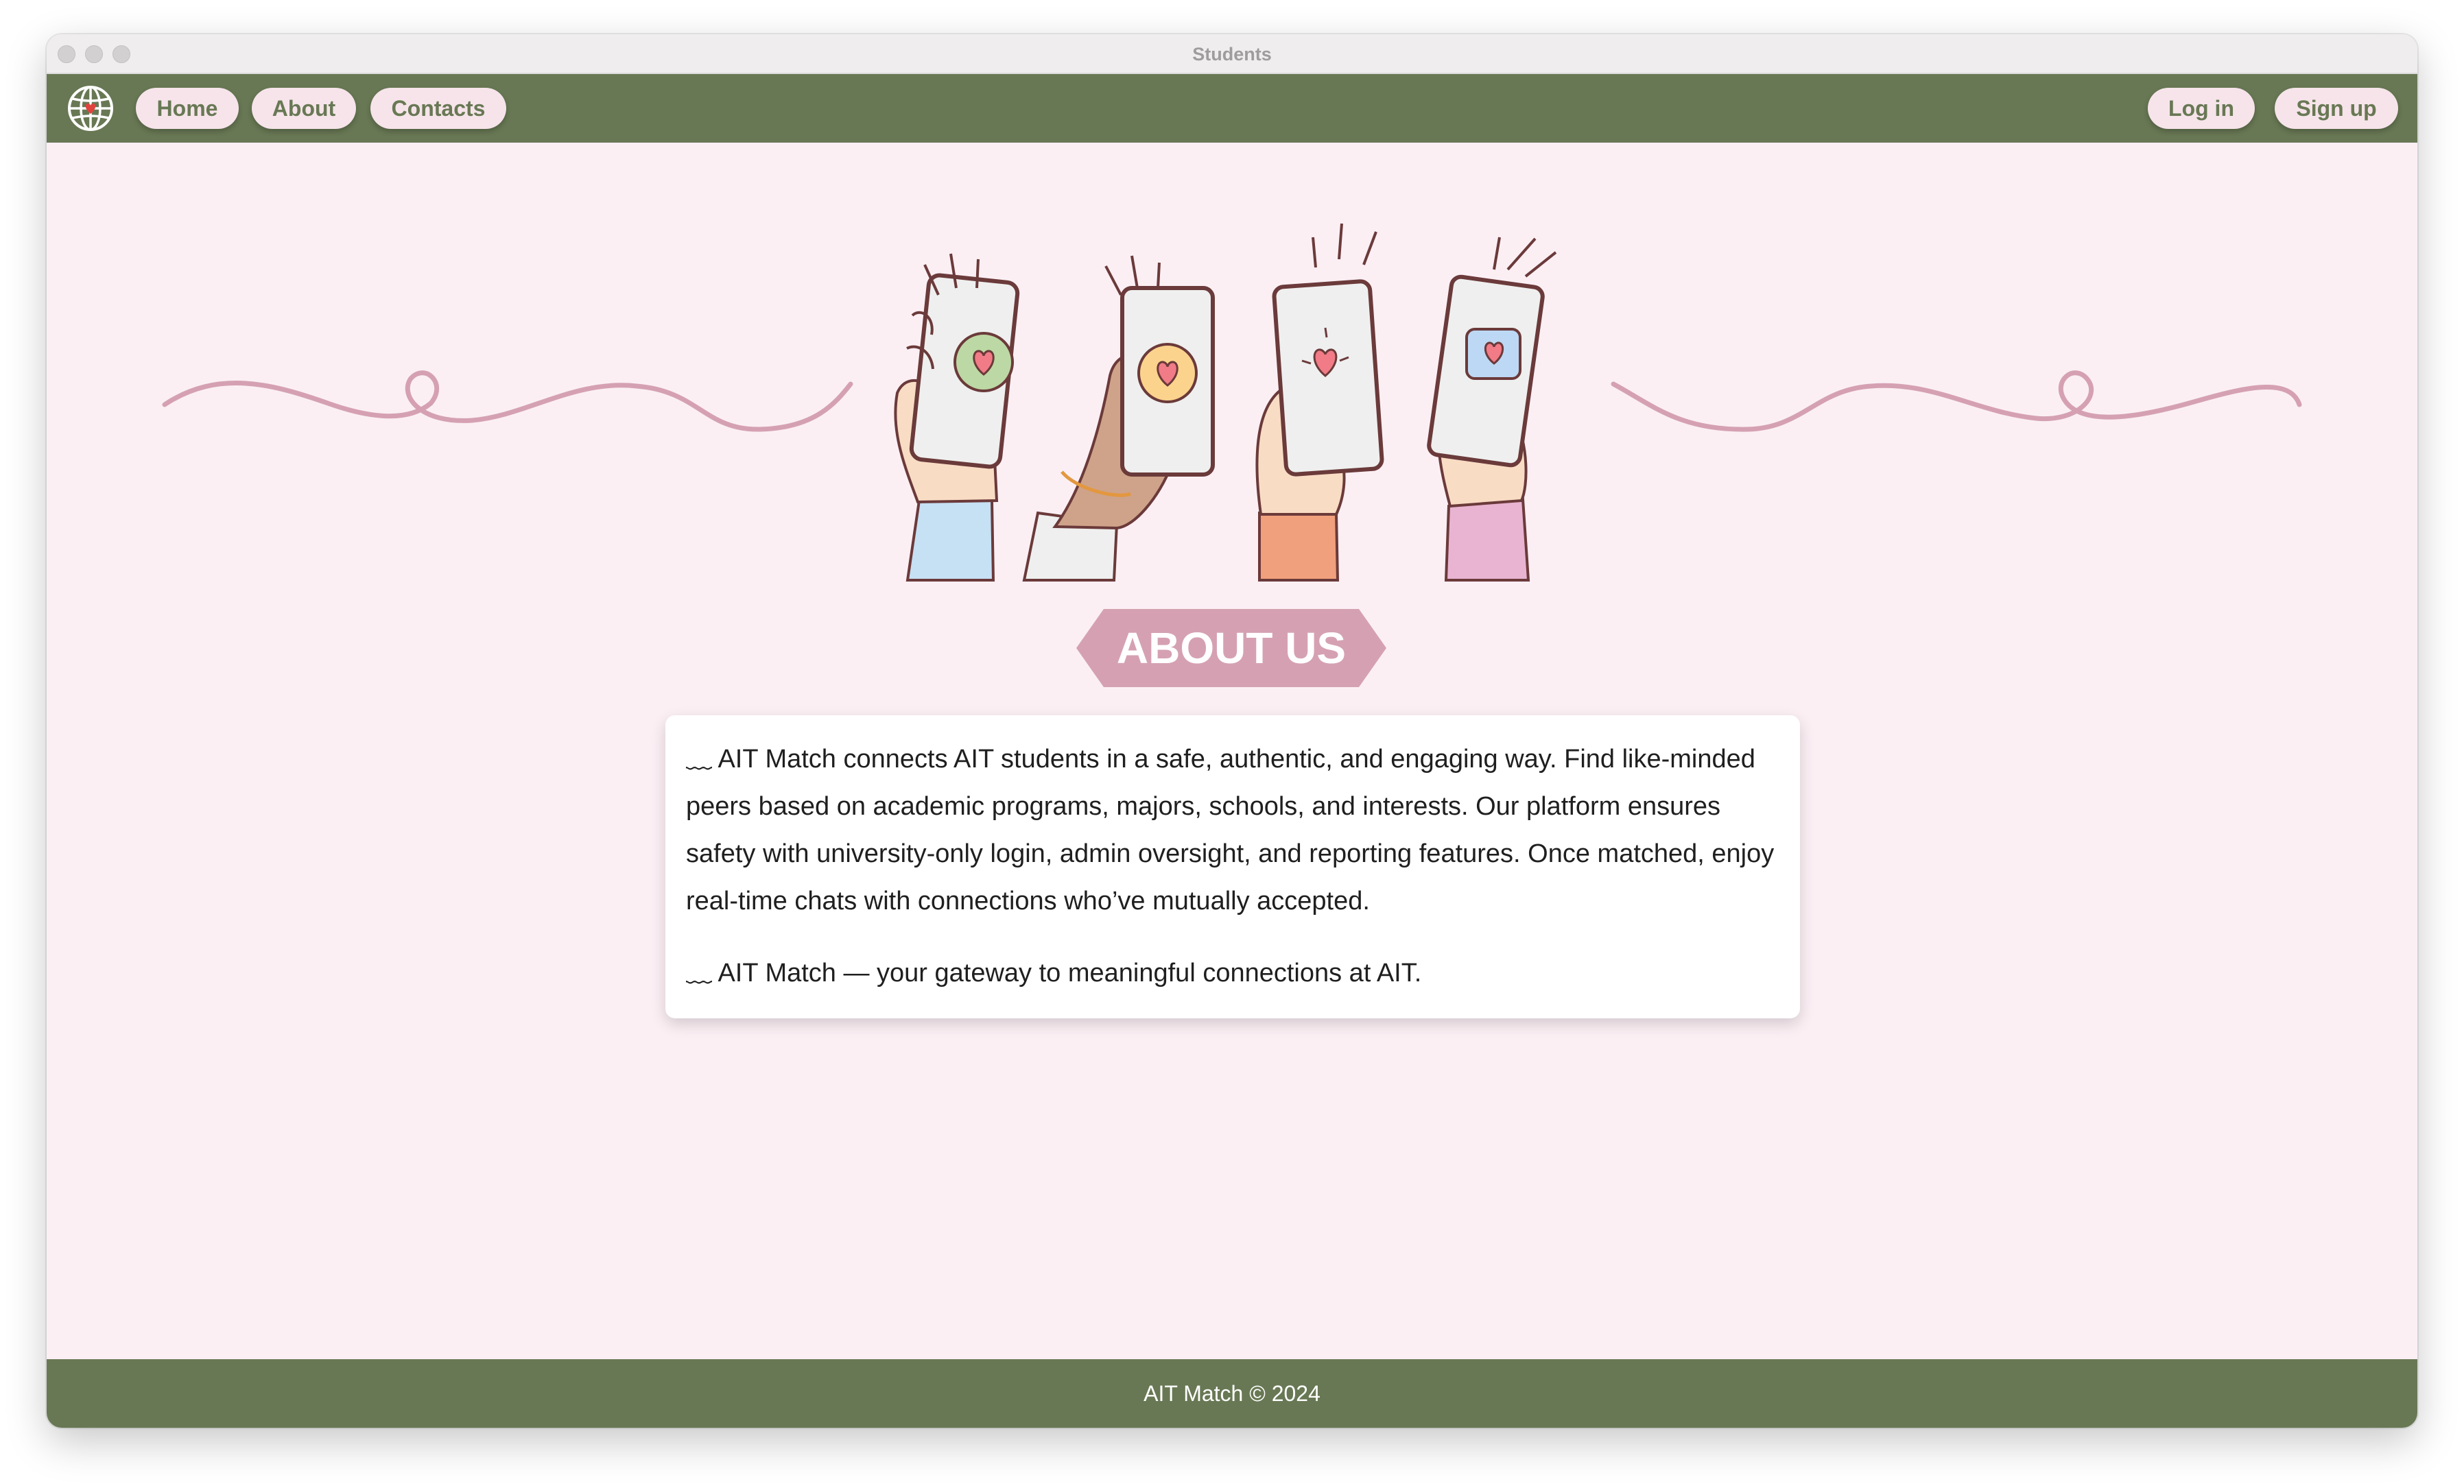 The height and width of the screenshot is (1484, 2464). Describe the element at coordinates (188, 108) in the screenshot. I see `nav-home-button: Home` at that location.